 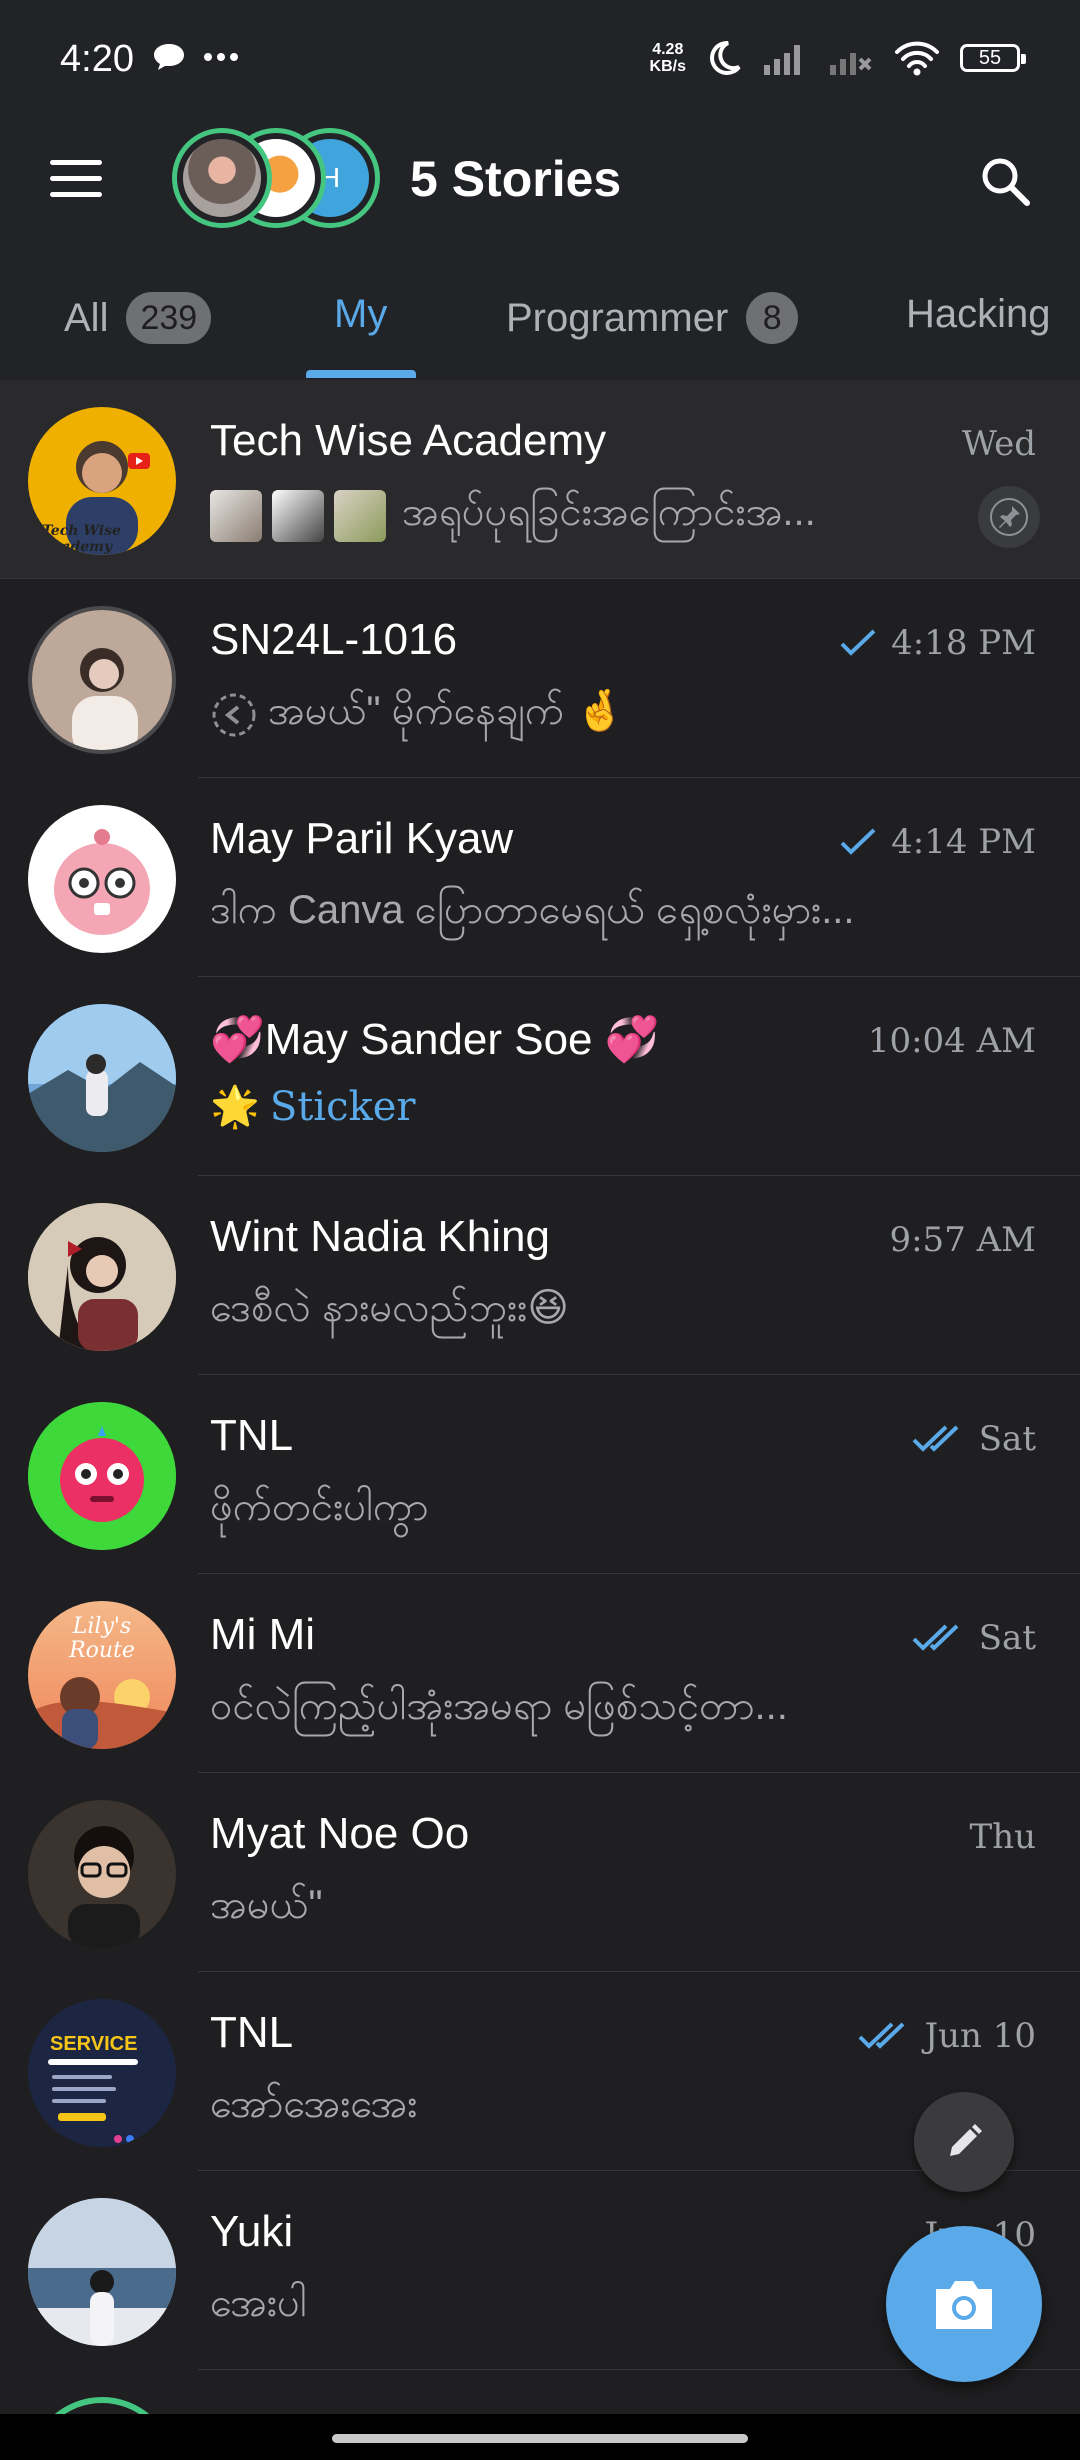 I want to click on menu-button, so click(x=76, y=179).